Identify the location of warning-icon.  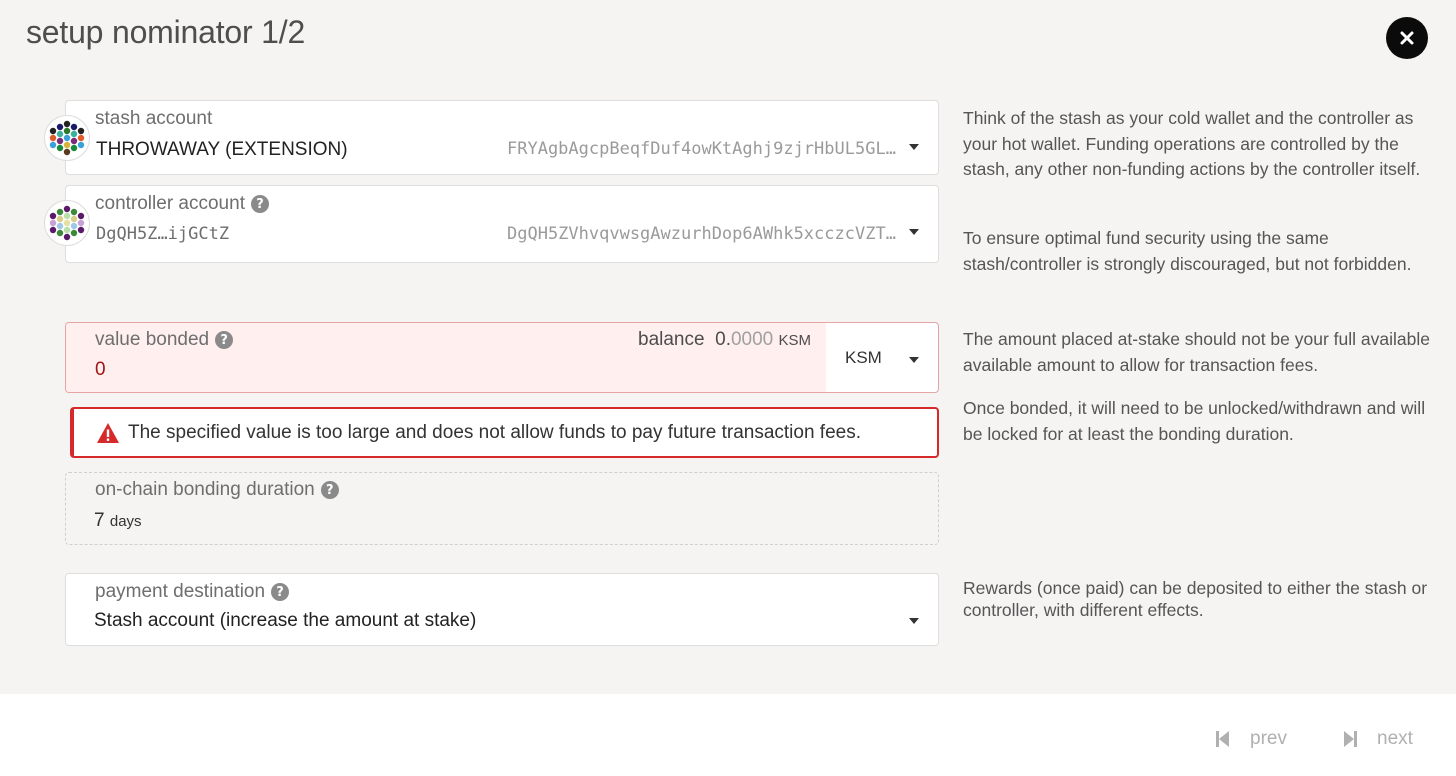
(108, 432).